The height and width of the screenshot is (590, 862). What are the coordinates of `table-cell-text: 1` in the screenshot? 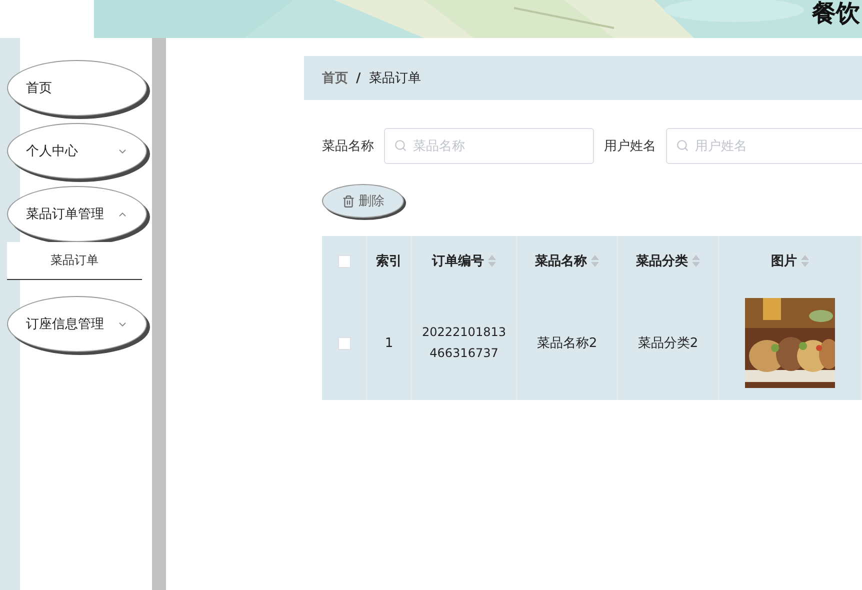 It's located at (389, 343).